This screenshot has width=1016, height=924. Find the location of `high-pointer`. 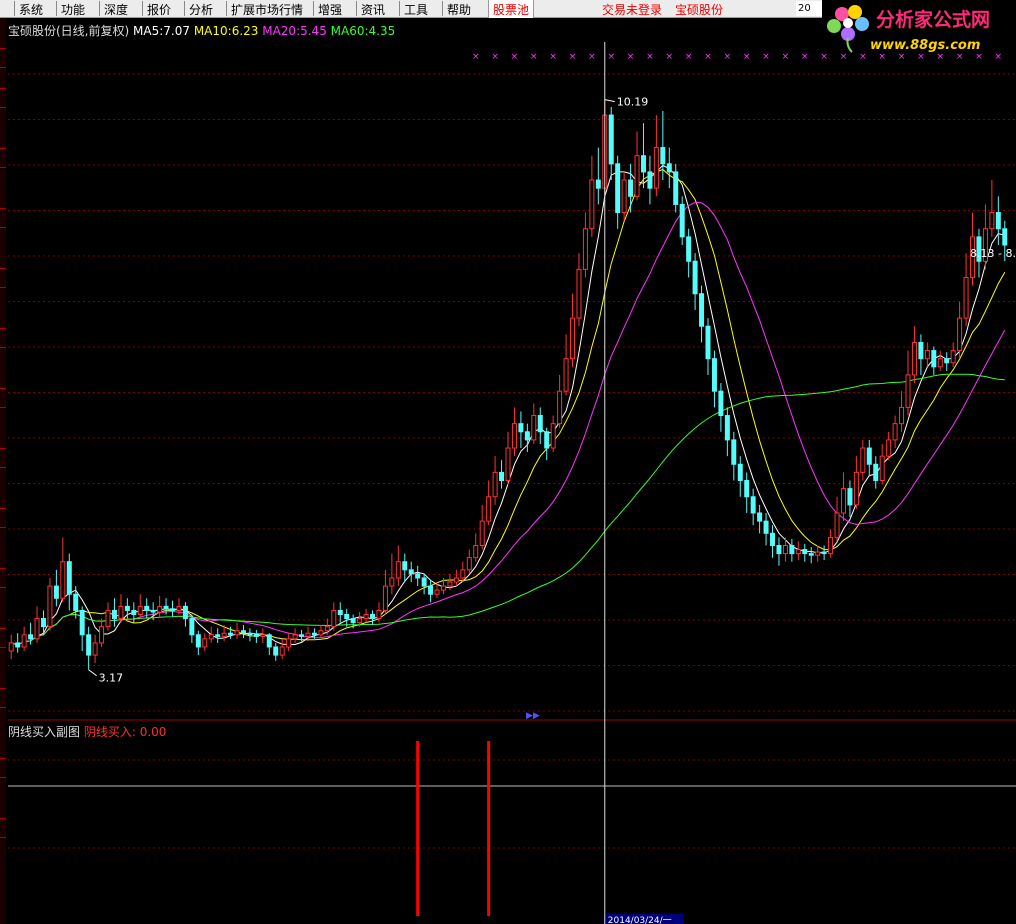

high-pointer is located at coordinates (609, 101).